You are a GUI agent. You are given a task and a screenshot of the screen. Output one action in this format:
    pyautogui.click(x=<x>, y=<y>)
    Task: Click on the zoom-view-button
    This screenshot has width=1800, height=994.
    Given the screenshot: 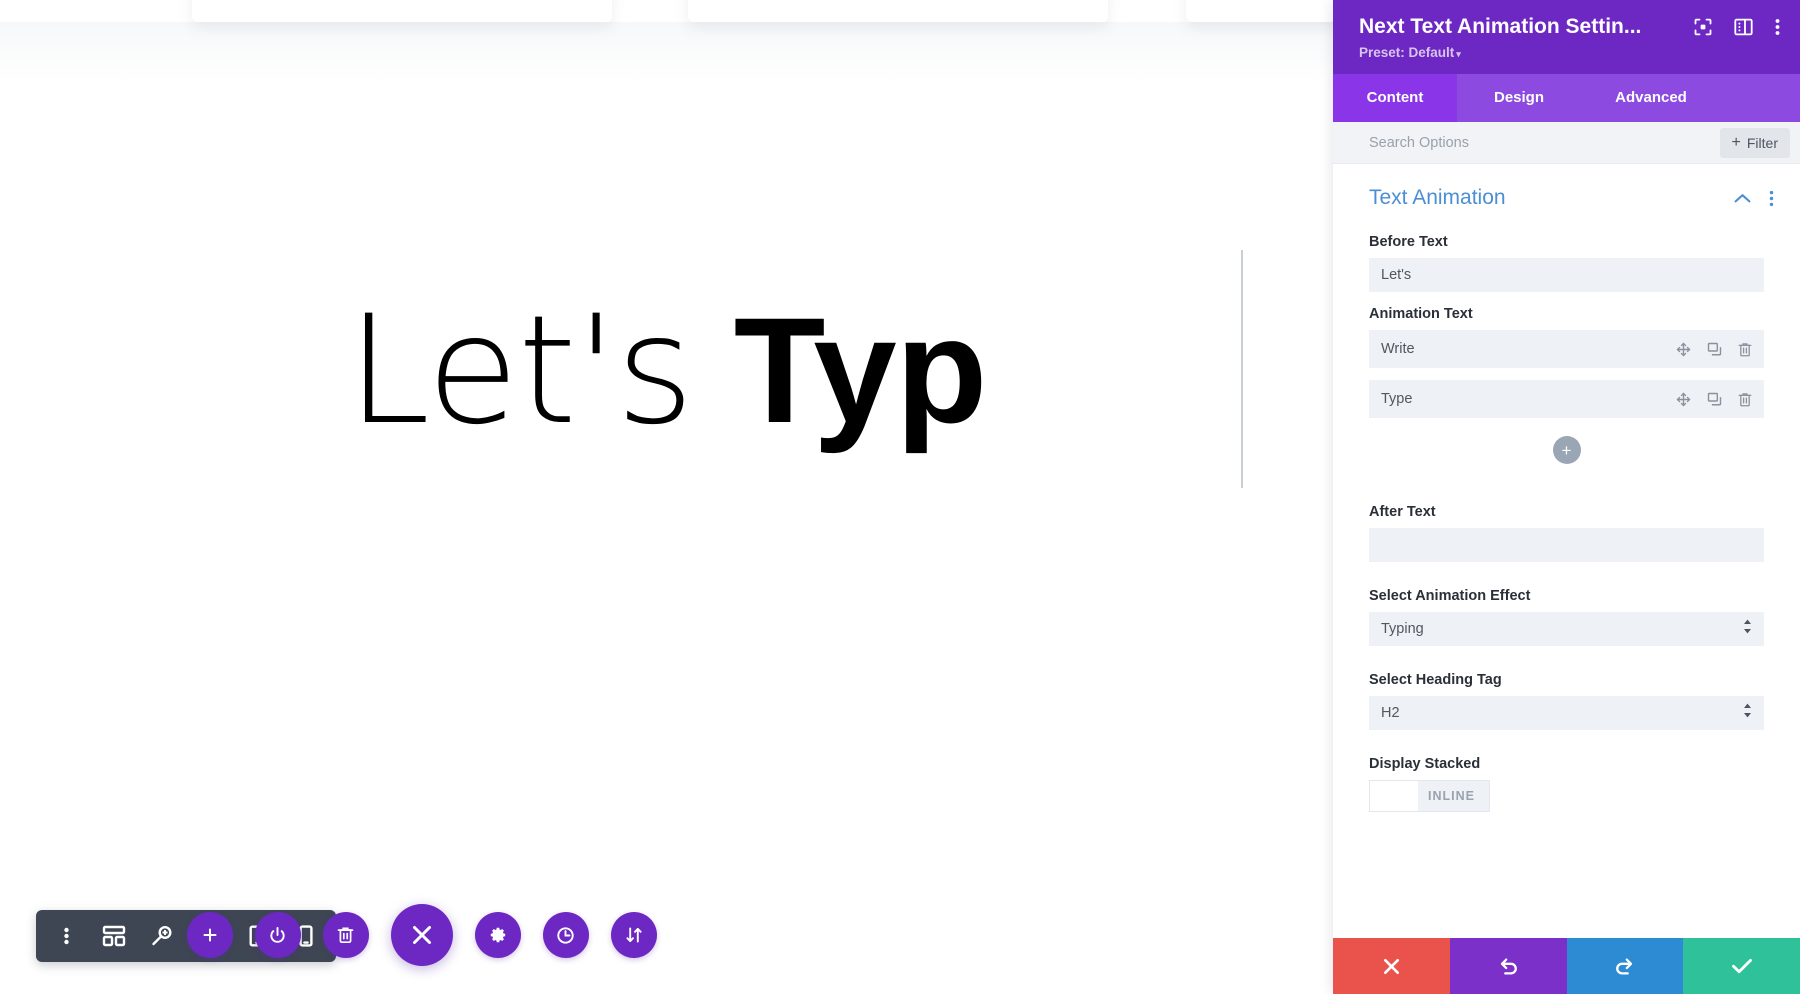 What is the action you would take?
    pyautogui.click(x=162, y=936)
    